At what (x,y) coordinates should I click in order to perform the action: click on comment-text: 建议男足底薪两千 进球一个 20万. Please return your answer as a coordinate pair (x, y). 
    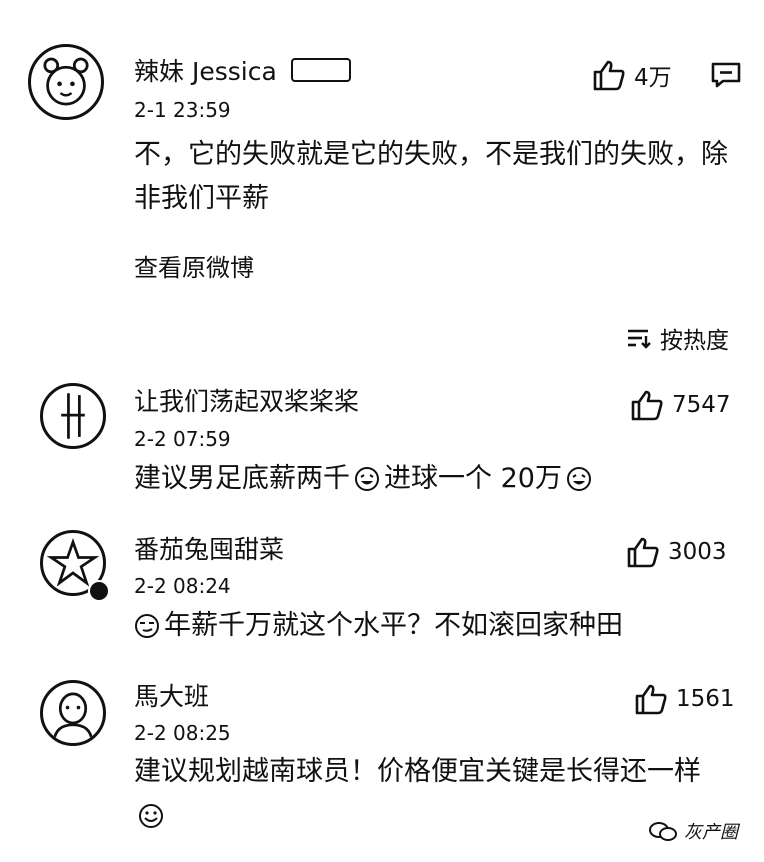
    Looking at the image, I should click on (365, 479).